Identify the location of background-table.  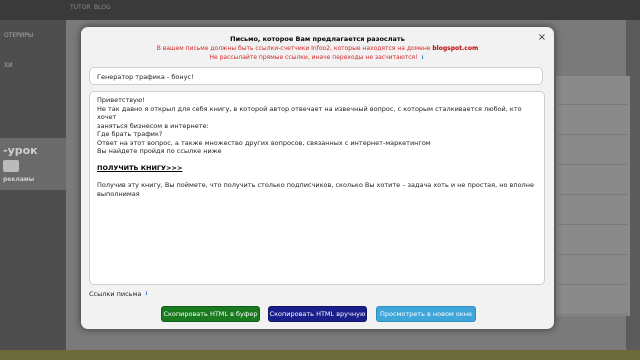
(593, 196).